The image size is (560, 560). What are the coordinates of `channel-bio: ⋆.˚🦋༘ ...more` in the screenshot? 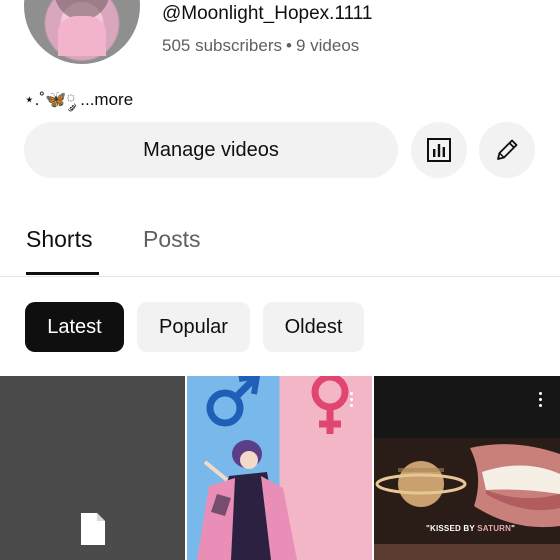 It's located at (78, 104).